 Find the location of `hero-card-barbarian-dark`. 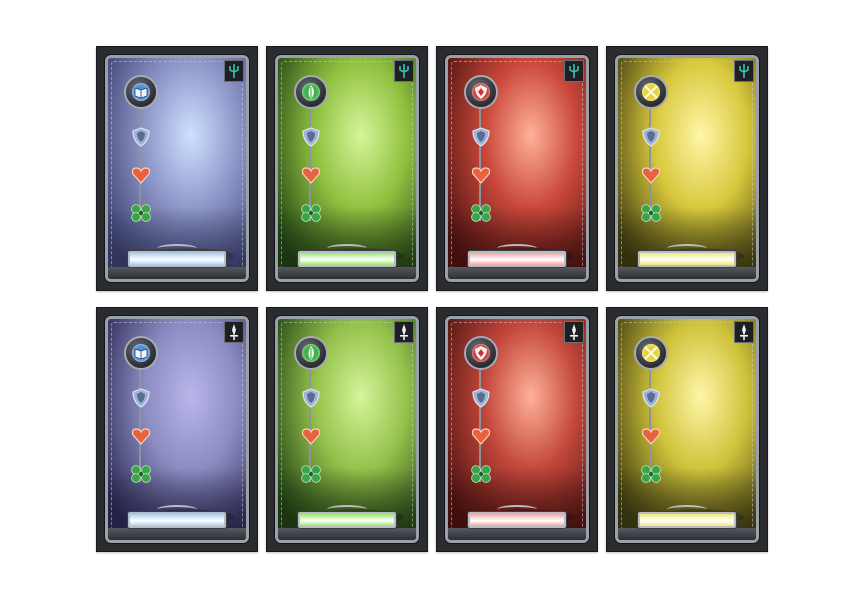

hero-card-barbarian-dark is located at coordinates (517, 429).